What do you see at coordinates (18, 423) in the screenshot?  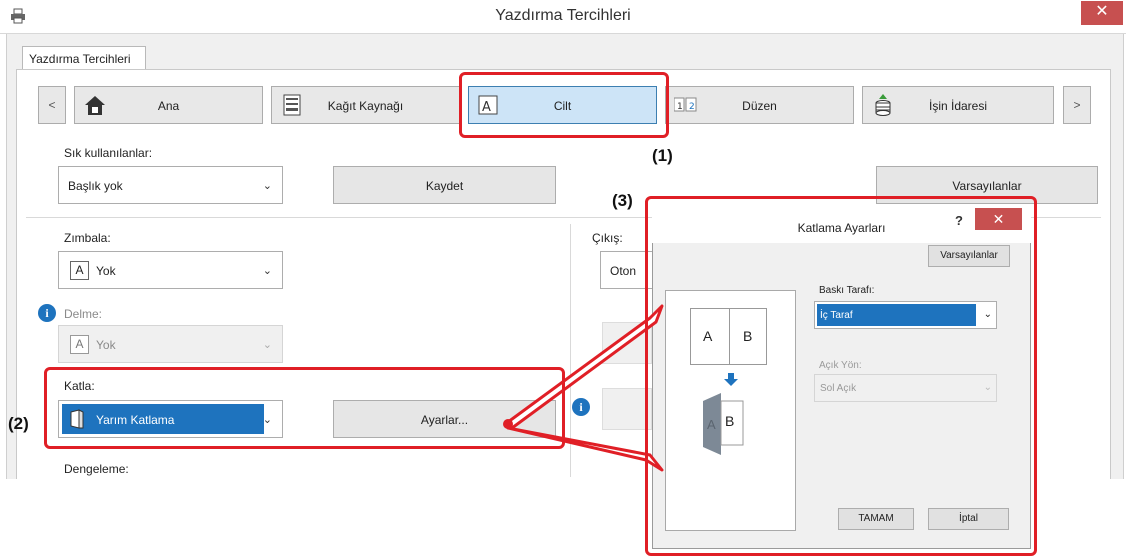 I see `callout-2: (2)` at bounding box center [18, 423].